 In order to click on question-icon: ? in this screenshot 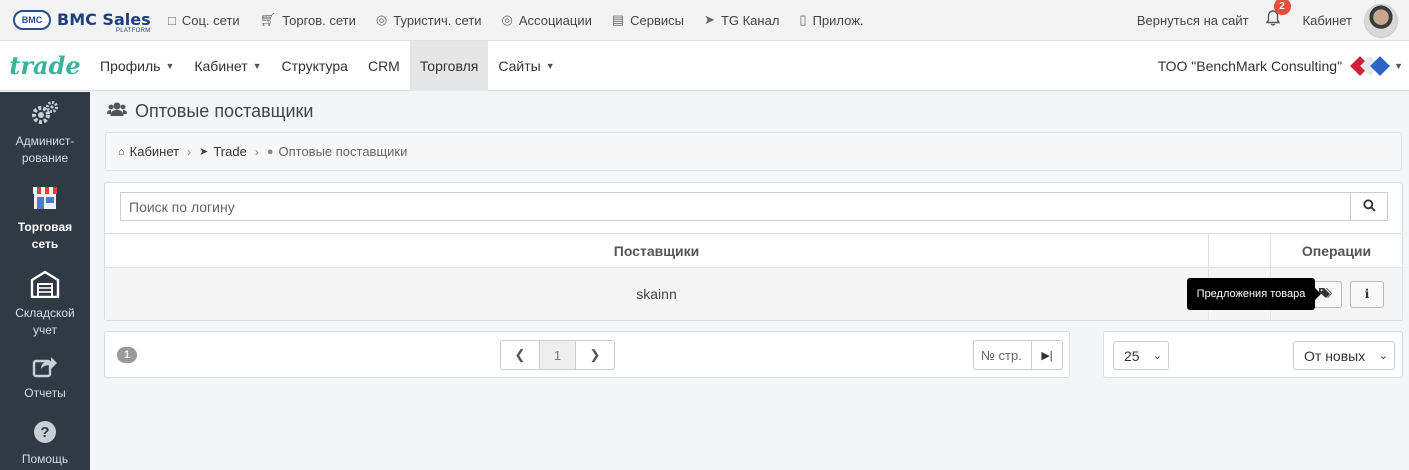, I will do `click(45, 434)`.